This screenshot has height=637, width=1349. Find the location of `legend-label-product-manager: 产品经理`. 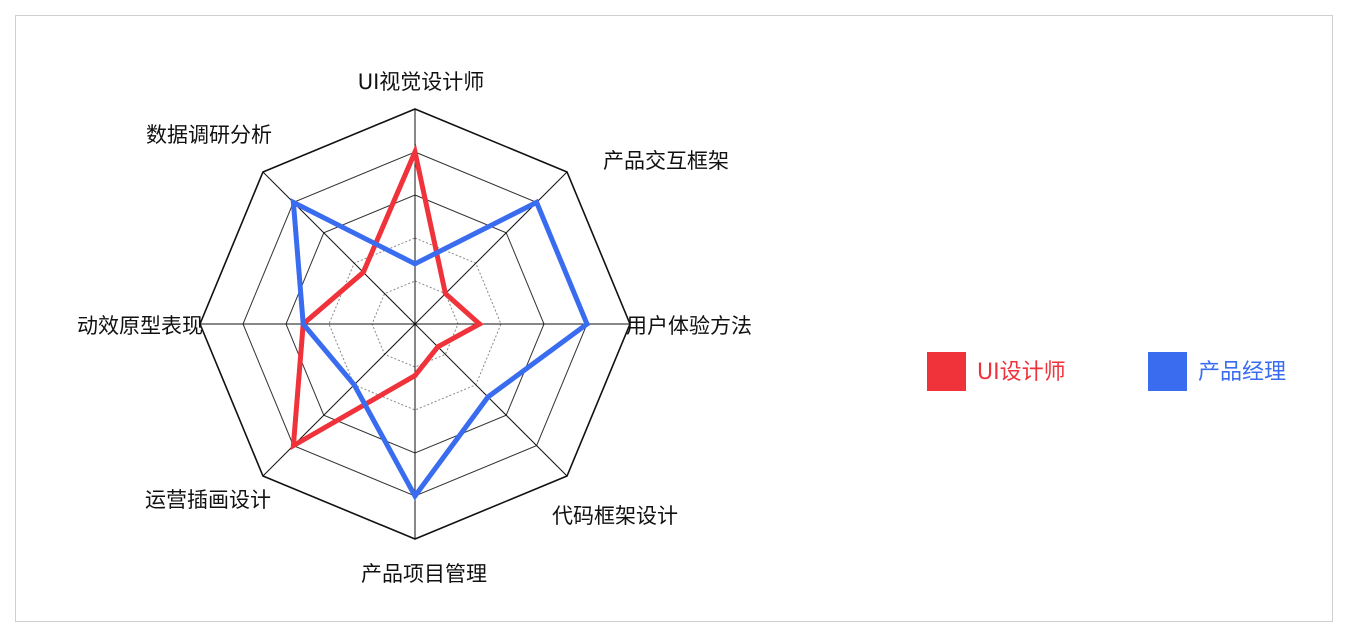

legend-label-product-manager: 产品经理 is located at coordinates (1242, 372).